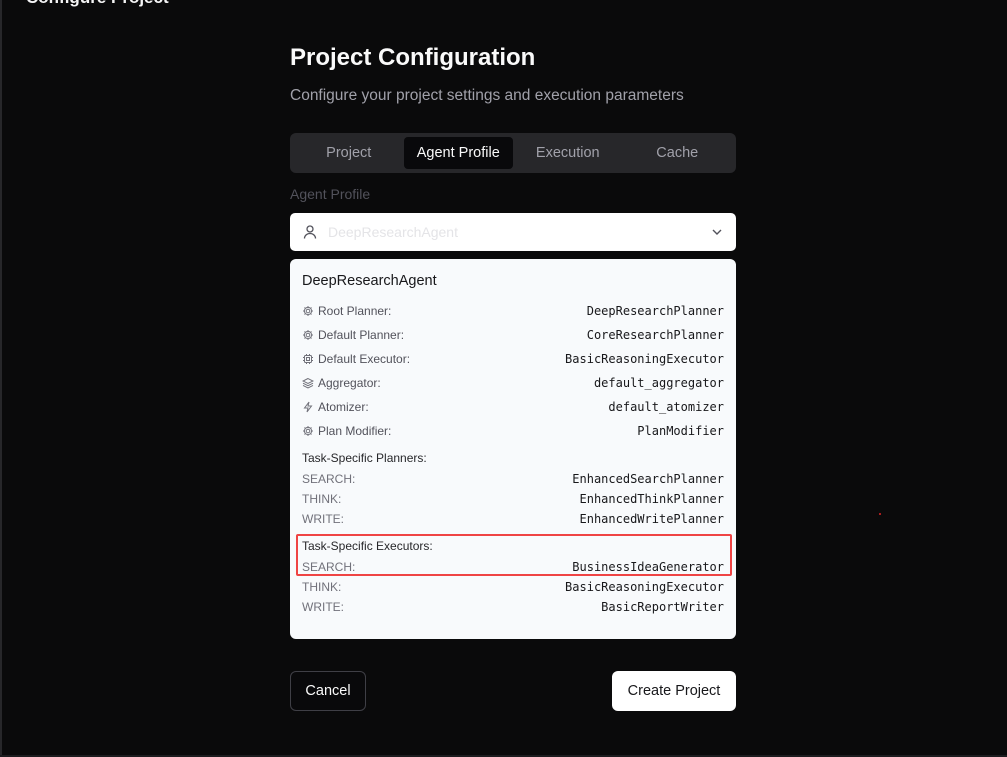  I want to click on executor-key: THINK:, so click(322, 587).